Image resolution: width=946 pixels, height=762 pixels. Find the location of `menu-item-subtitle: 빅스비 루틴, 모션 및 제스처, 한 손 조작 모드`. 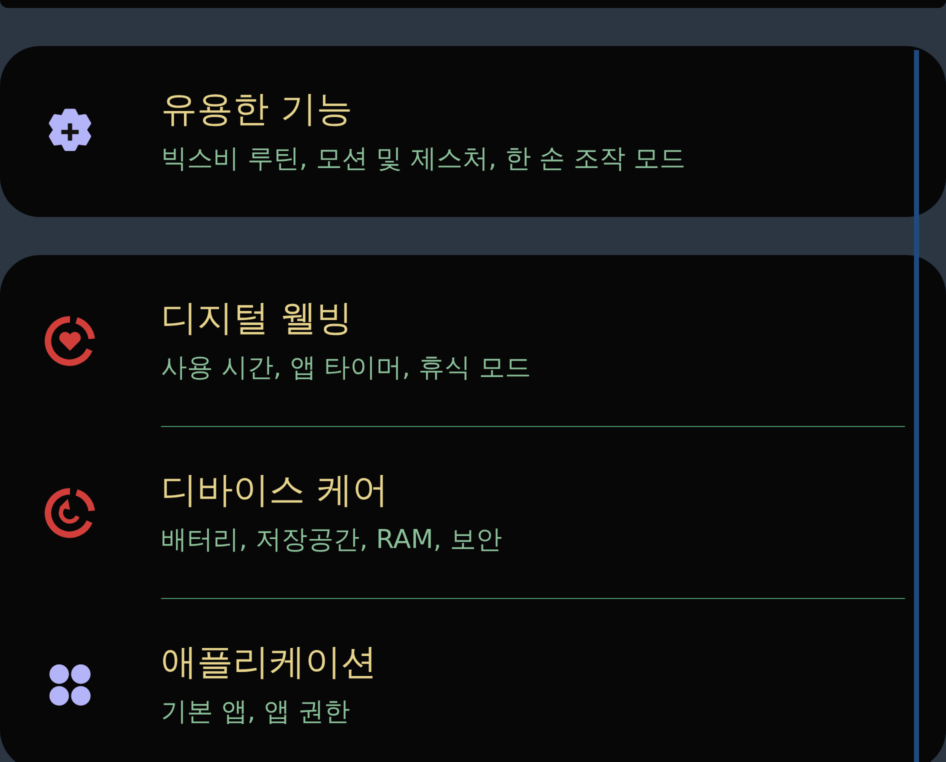

menu-item-subtitle: 빅스비 루틴, 모션 및 제스처, 한 손 조작 모드 is located at coordinates (423, 159).